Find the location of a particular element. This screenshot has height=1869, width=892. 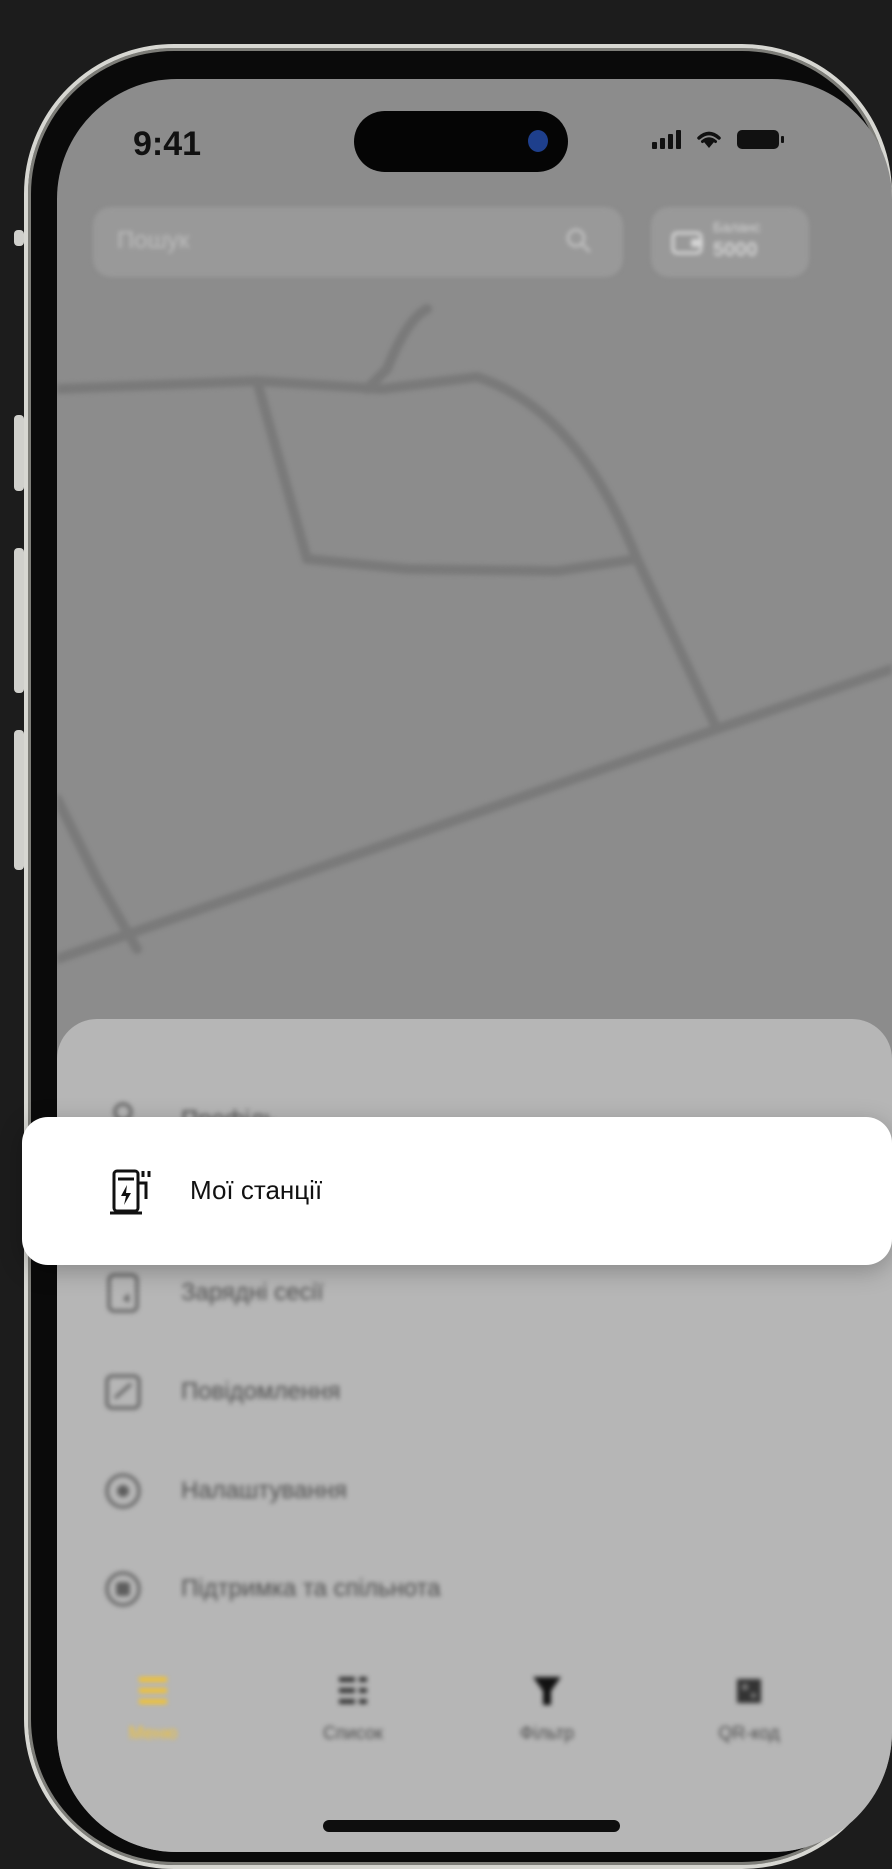

nav-tab-menu: Меню is located at coordinates (153, 1707).